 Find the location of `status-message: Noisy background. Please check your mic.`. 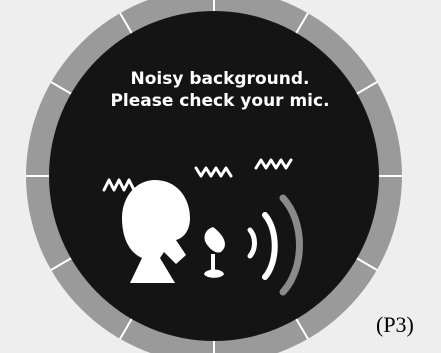

status-message: Noisy background. Please check your mic. is located at coordinates (220, 90).